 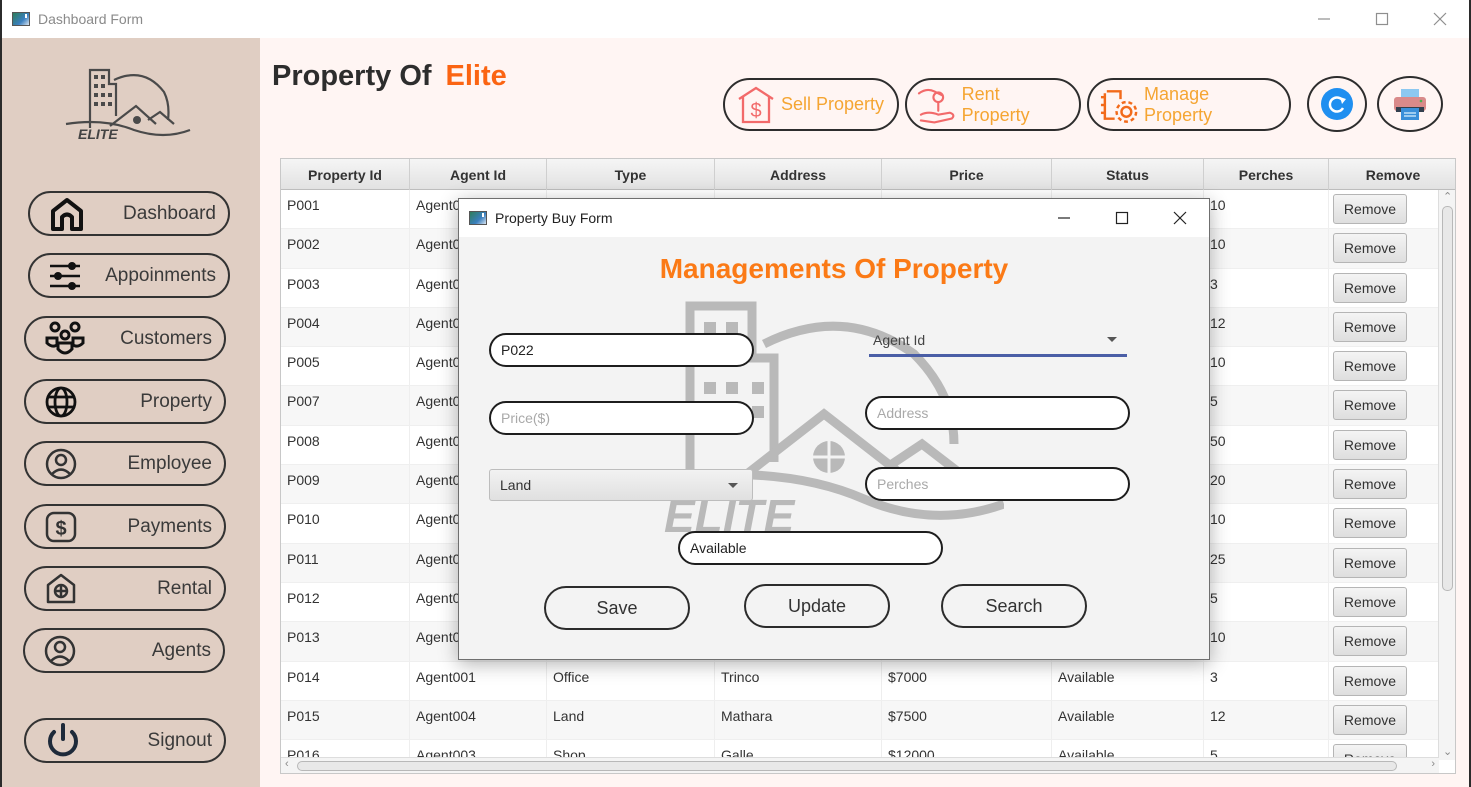 I want to click on logo-text: ELITE, so click(x=98, y=134).